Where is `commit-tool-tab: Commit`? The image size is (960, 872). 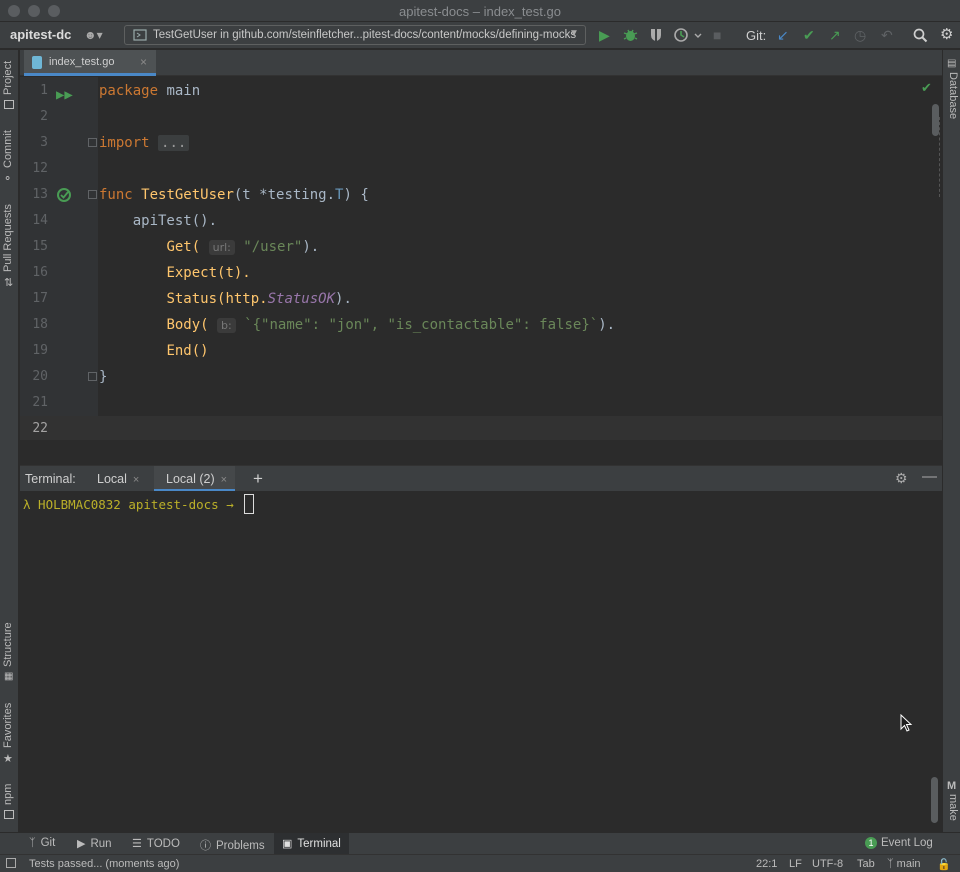 commit-tool-tab: Commit is located at coordinates (8, 149).